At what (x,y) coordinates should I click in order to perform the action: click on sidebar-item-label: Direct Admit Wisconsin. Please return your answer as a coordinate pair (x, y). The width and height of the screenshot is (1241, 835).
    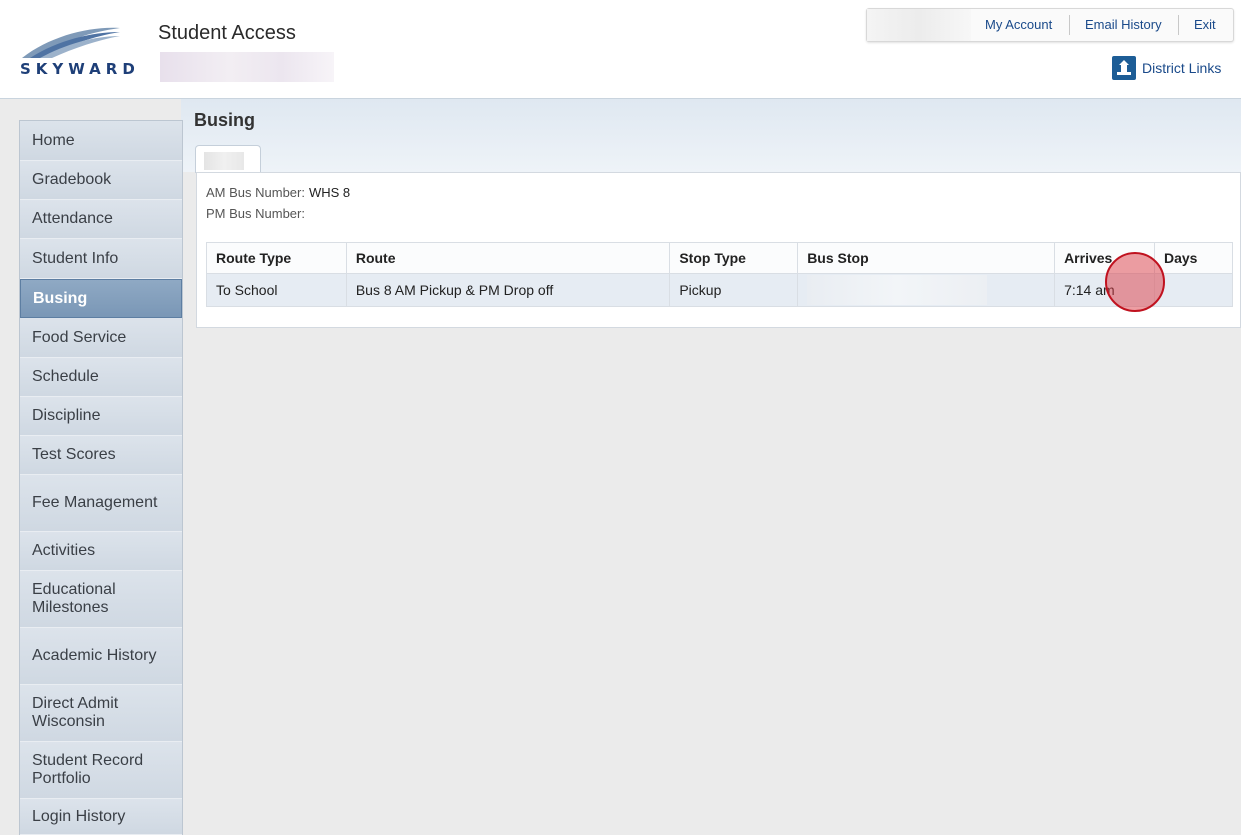
    Looking at the image, I should click on (75, 712).